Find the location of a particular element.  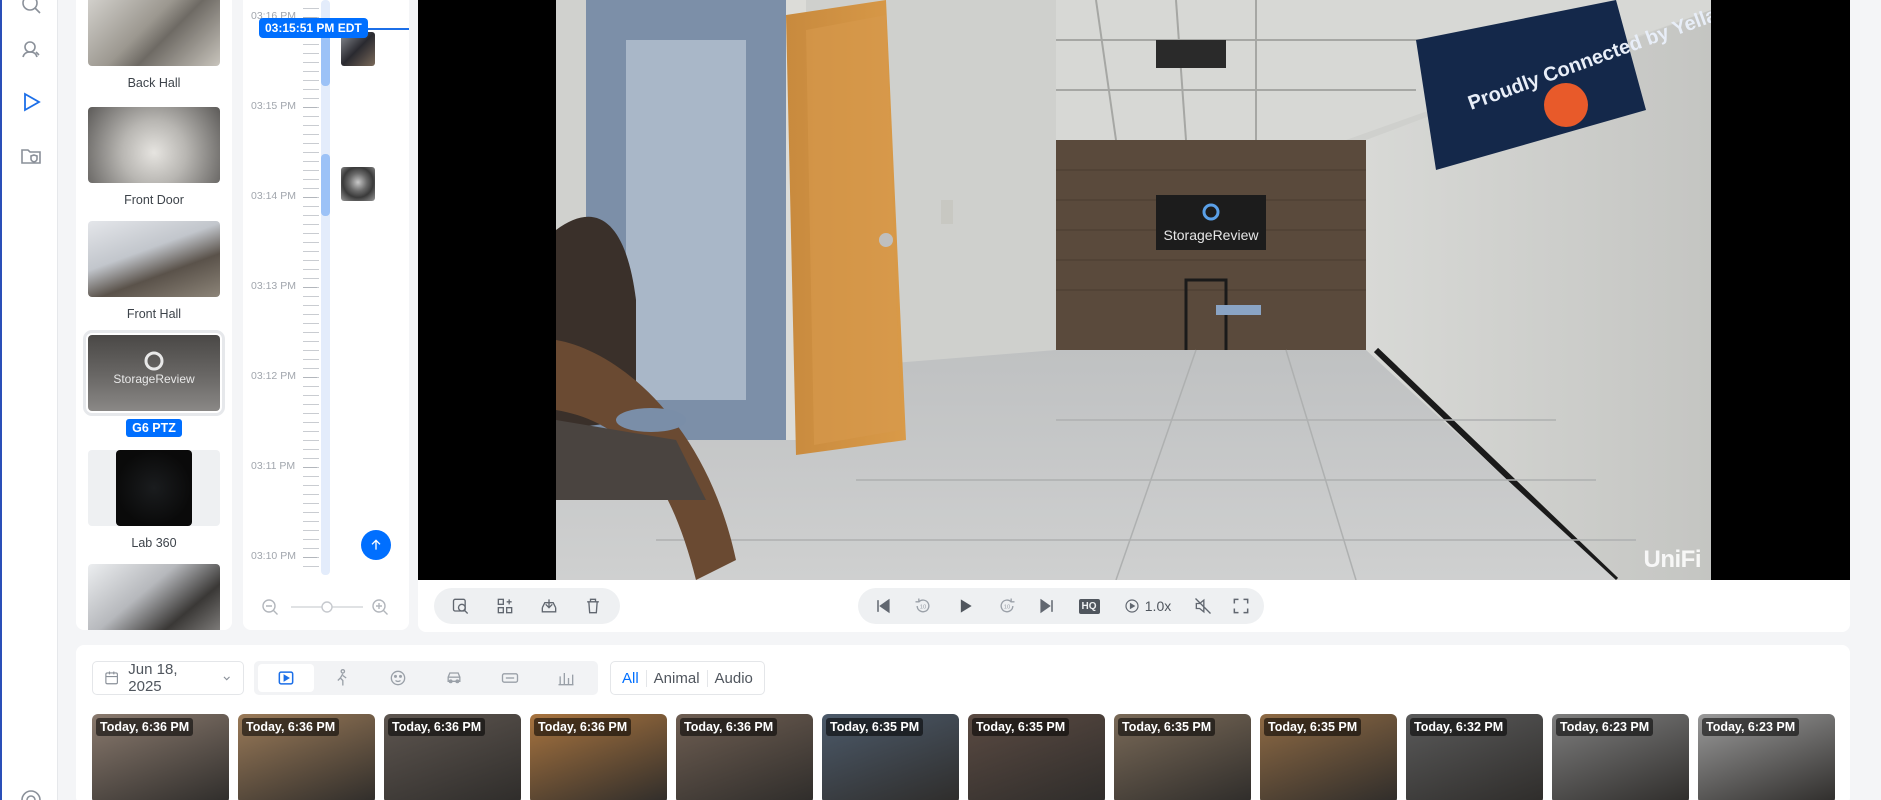

filter-all: All is located at coordinates (631, 678).